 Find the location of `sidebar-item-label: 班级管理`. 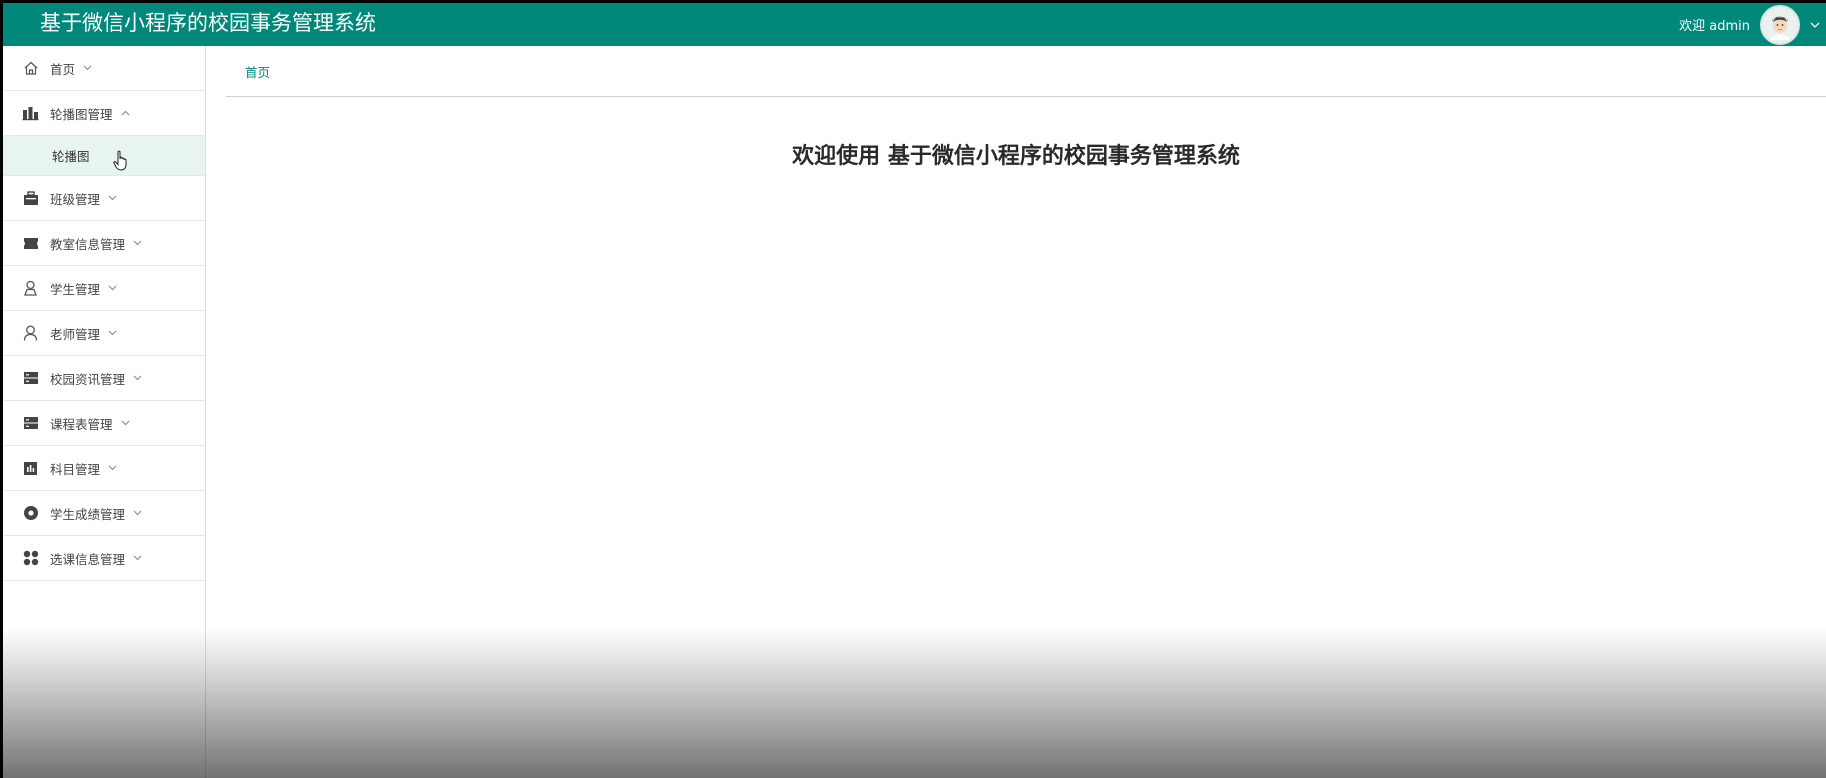

sidebar-item-label: 班级管理 is located at coordinates (75, 199).